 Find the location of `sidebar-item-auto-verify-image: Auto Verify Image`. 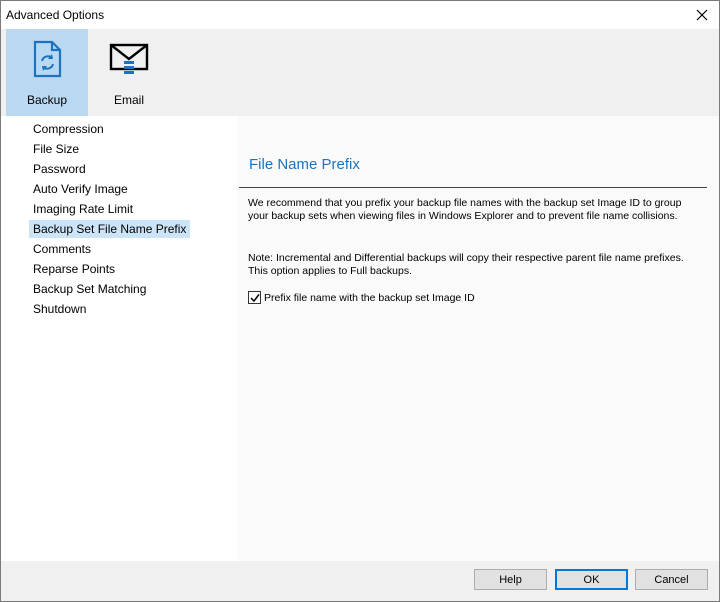

sidebar-item-auto-verify-image: Auto Verify Image is located at coordinates (80, 189).